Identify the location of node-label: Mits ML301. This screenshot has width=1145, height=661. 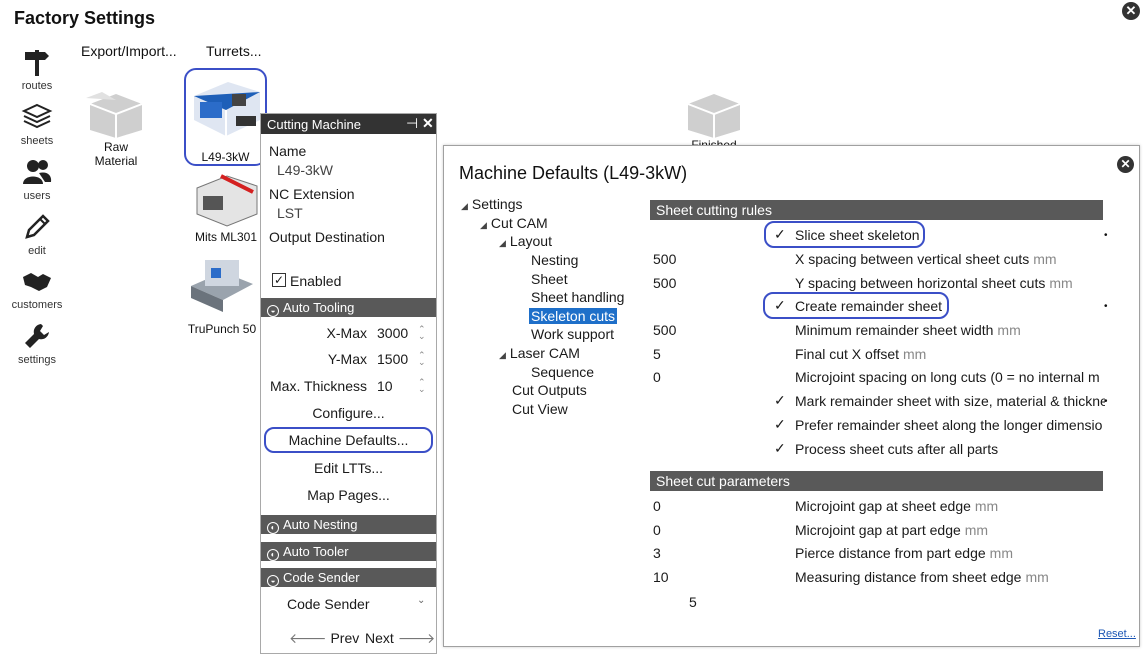
(226, 237).